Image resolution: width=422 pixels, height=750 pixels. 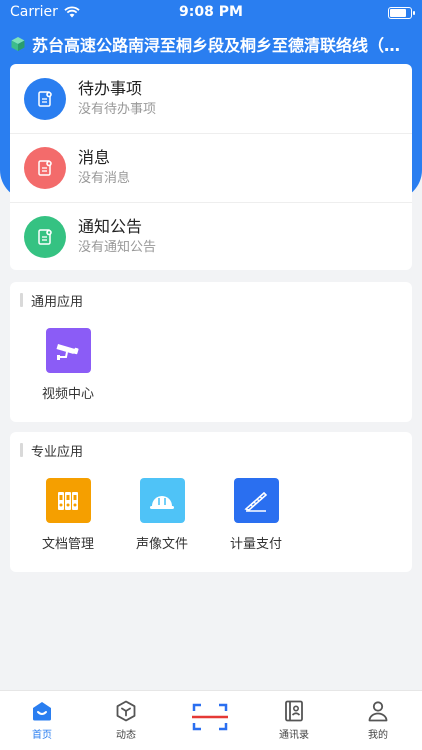 What do you see at coordinates (42, 711) in the screenshot?
I see `home-icon` at bounding box center [42, 711].